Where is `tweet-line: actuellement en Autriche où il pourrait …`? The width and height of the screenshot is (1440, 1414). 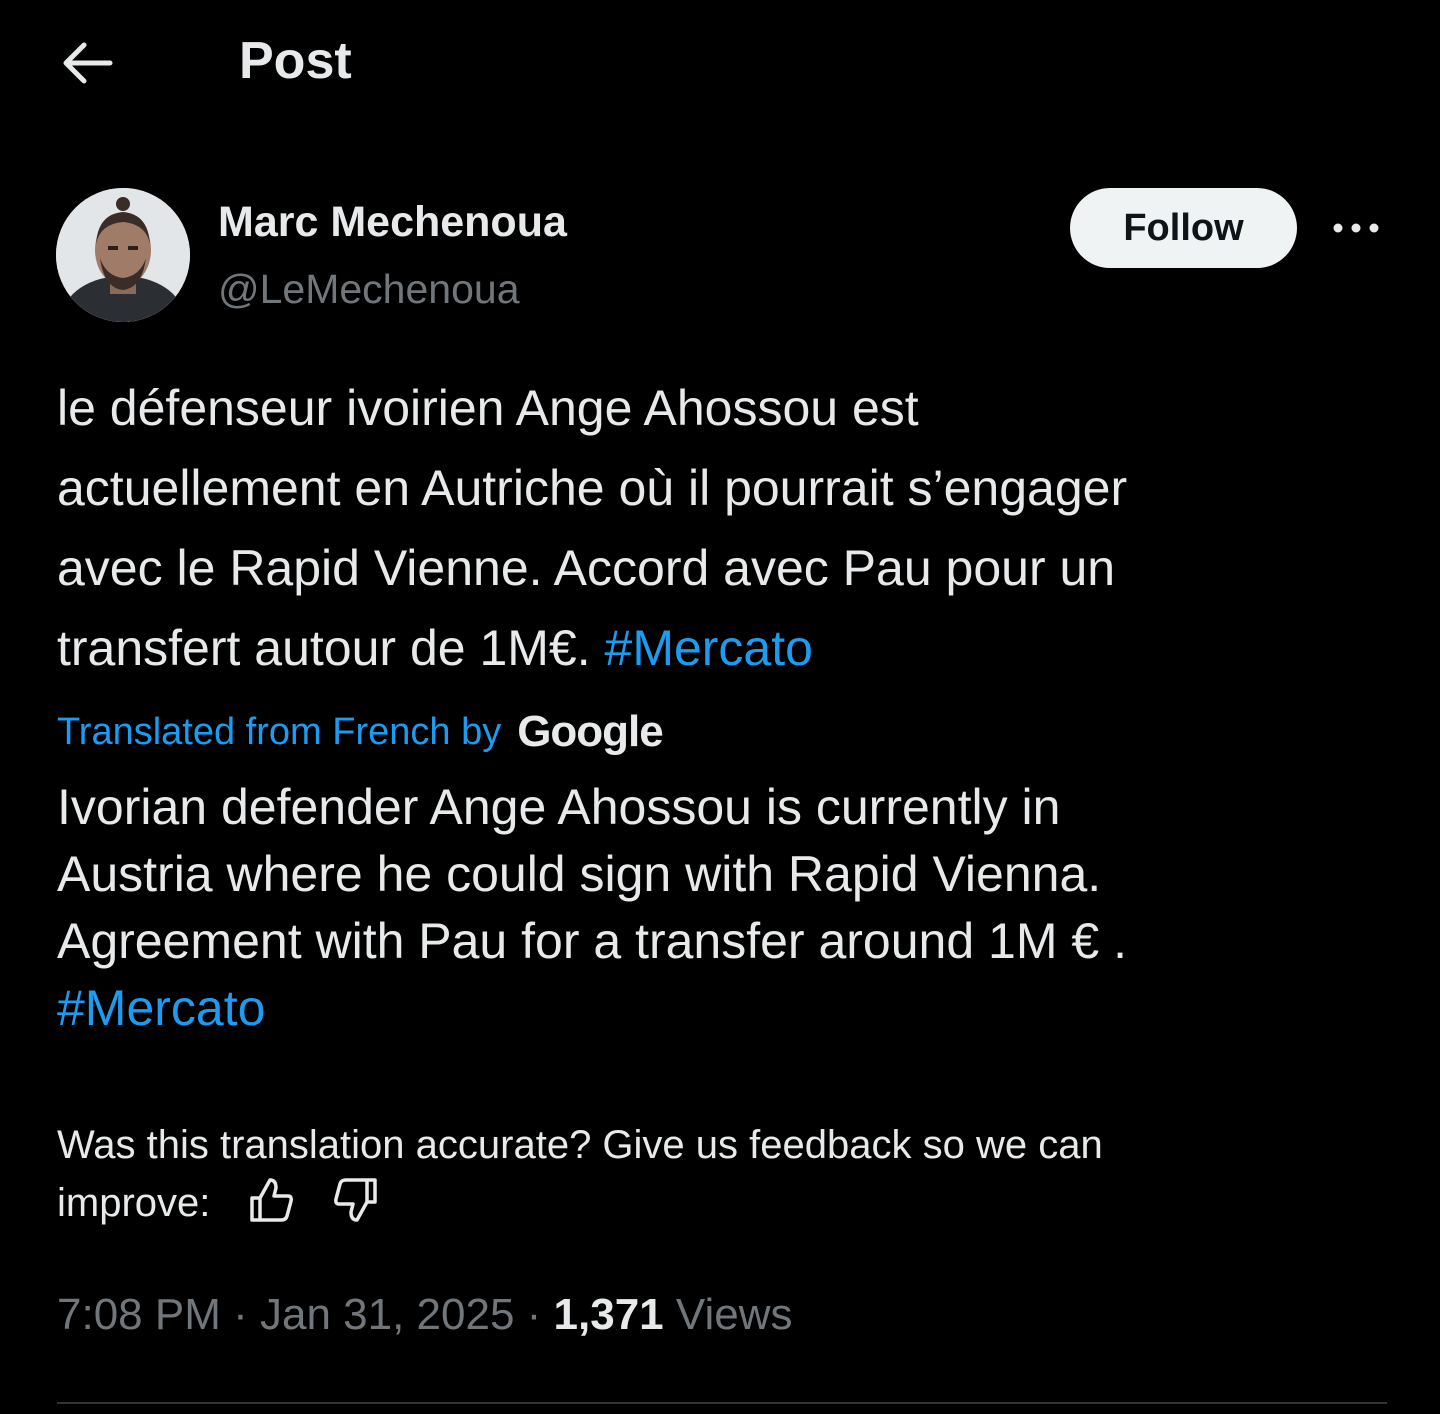
tweet-line: actuellement en Autriche où il pourrait … is located at coordinates (592, 488).